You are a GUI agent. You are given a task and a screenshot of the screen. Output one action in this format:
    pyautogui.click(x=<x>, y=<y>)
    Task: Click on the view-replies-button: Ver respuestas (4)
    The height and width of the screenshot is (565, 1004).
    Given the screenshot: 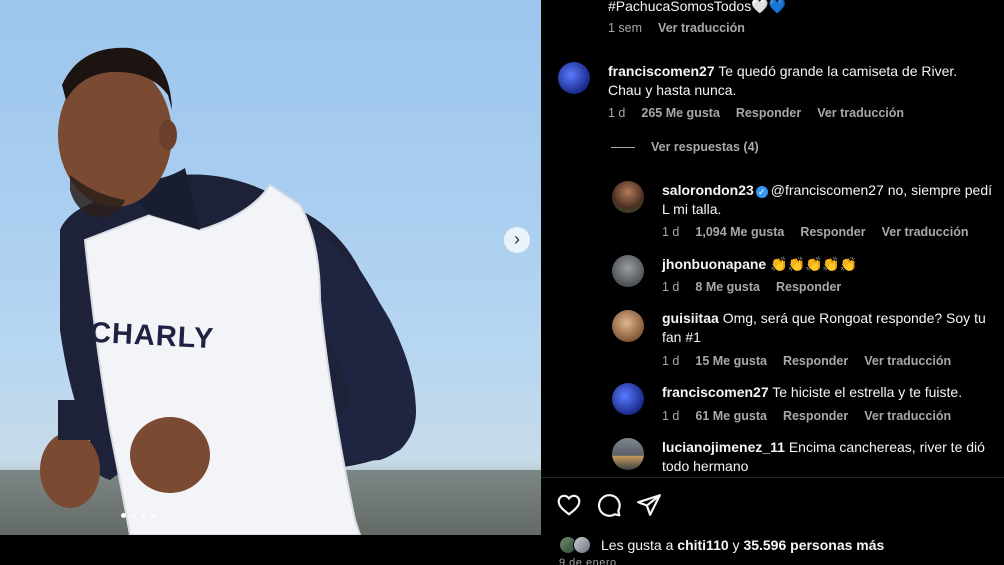 What is the action you would take?
    pyautogui.click(x=685, y=147)
    